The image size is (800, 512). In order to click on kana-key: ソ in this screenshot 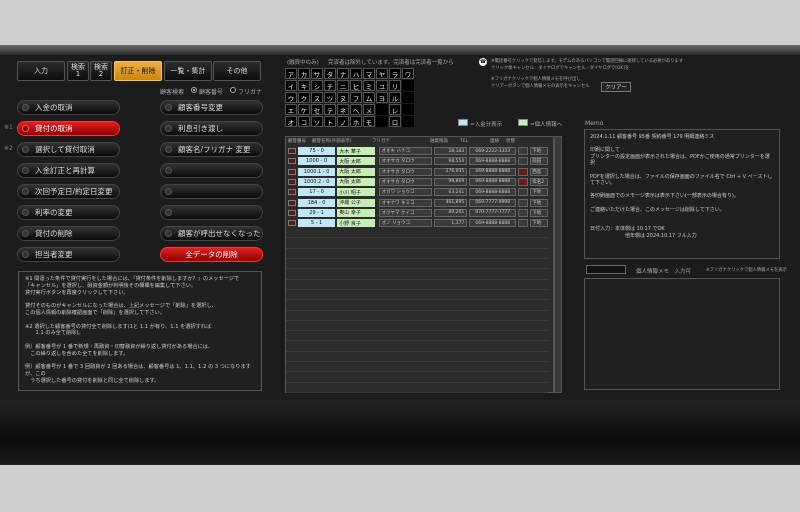, I will do `click(317, 121)`.